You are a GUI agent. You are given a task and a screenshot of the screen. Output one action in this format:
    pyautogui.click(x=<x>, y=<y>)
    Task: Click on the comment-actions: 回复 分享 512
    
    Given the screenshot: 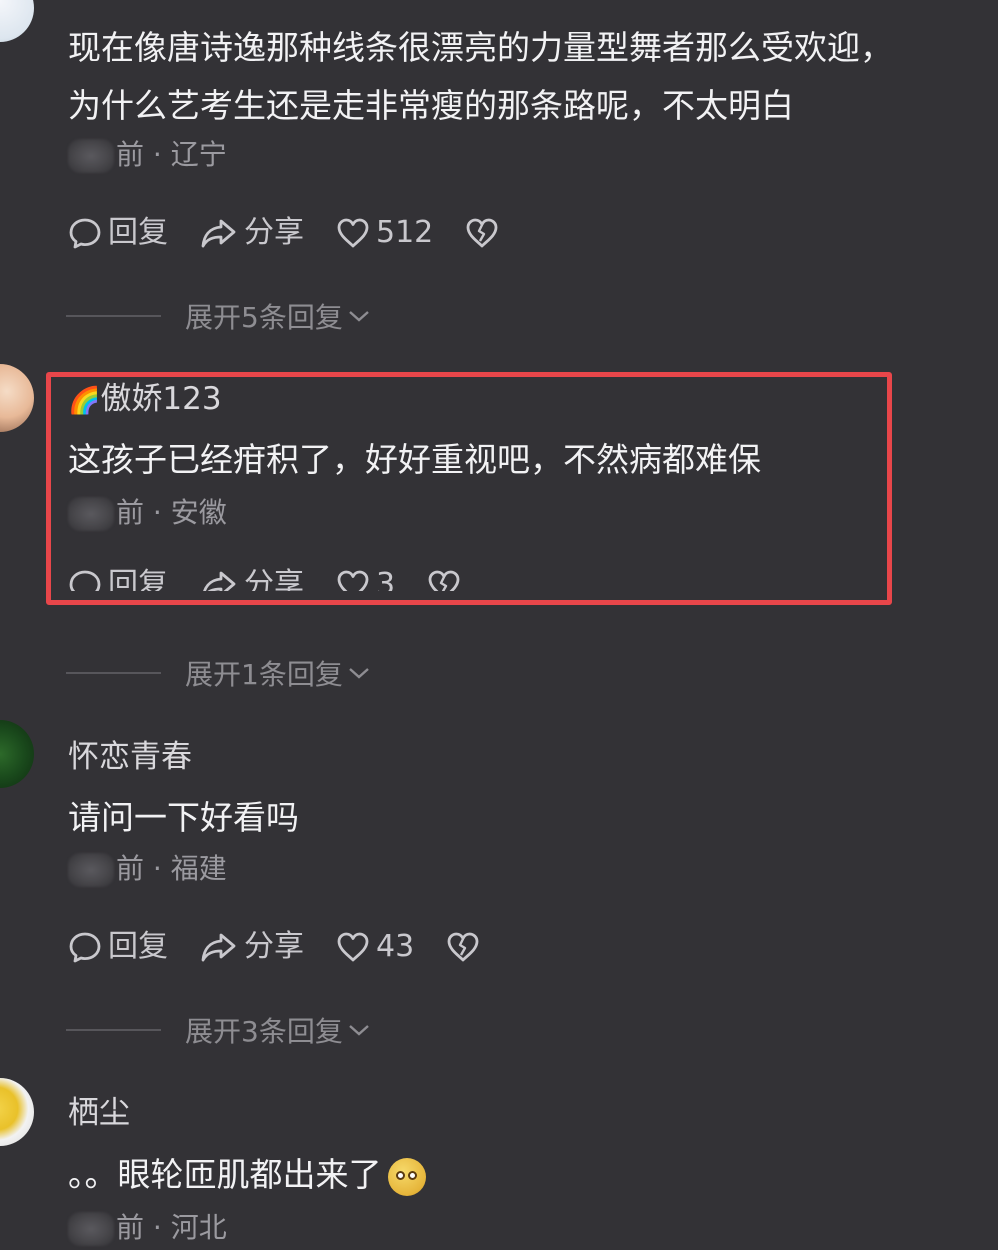 What is the action you would take?
    pyautogui.click(x=302, y=233)
    